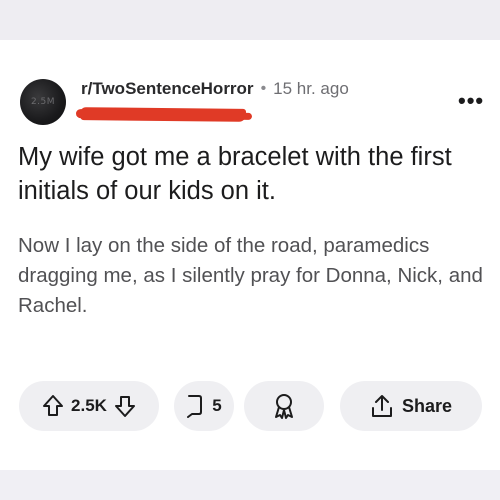 The height and width of the screenshot is (500, 500). What do you see at coordinates (217, 405) in the screenshot?
I see `comment-count: 5` at bounding box center [217, 405].